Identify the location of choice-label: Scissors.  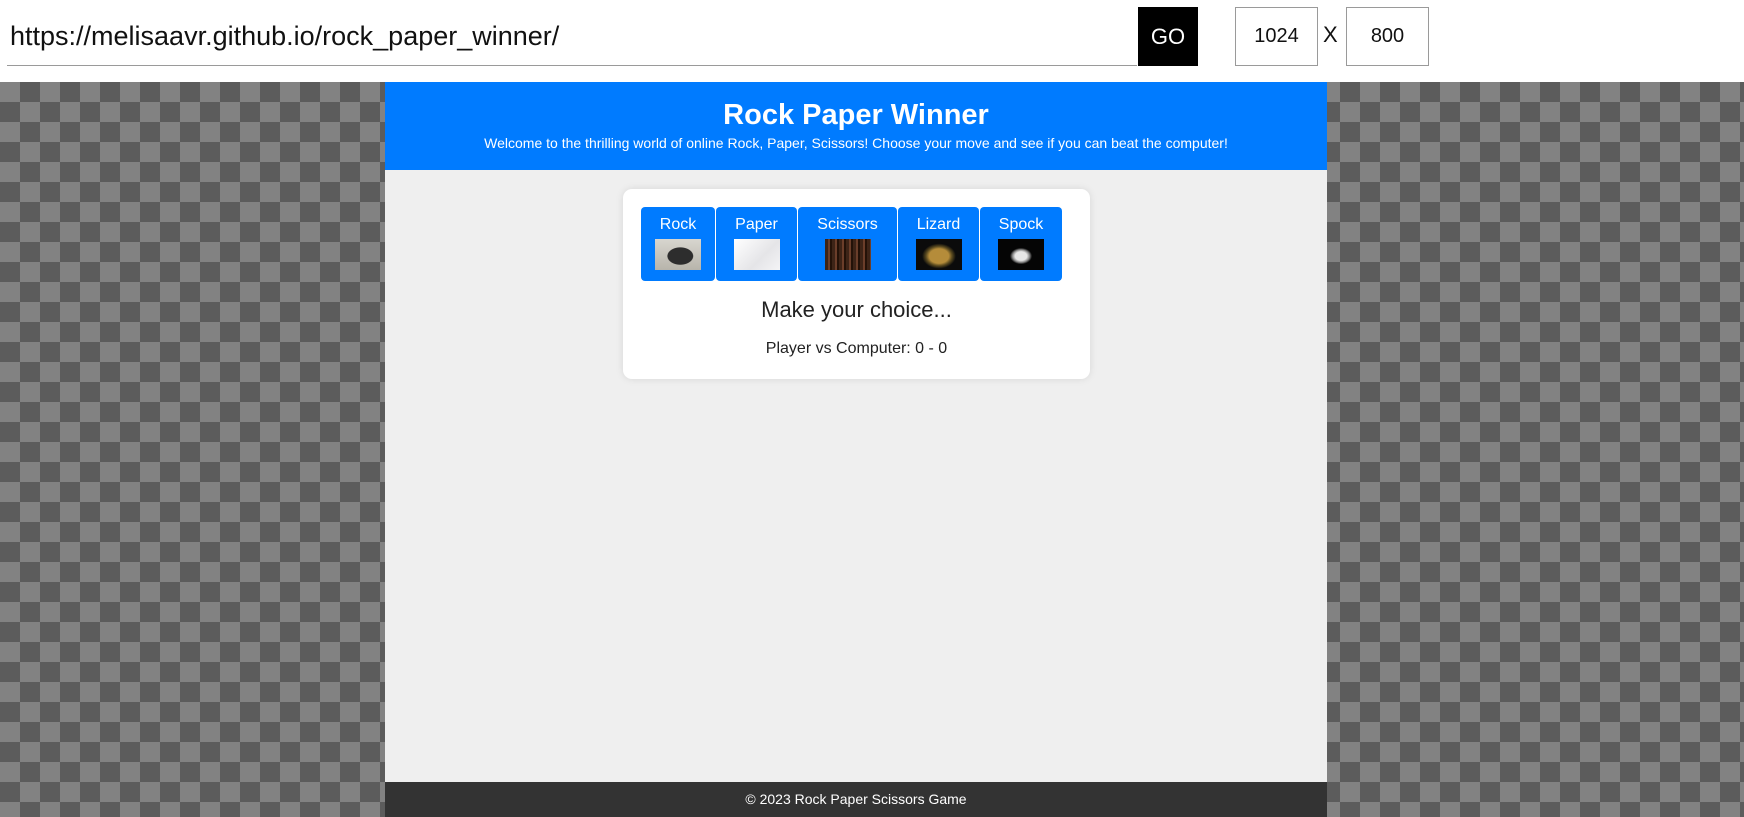
(847, 224).